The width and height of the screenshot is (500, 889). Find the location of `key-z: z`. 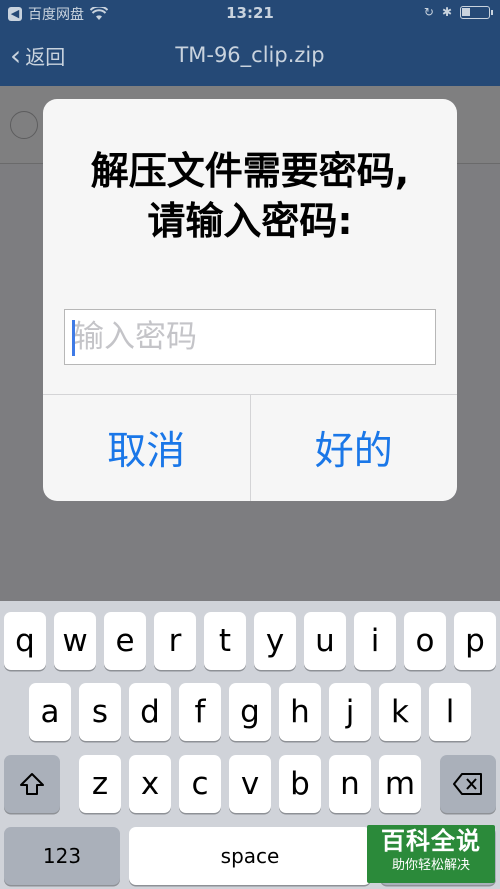

key-z: z is located at coordinates (100, 784).